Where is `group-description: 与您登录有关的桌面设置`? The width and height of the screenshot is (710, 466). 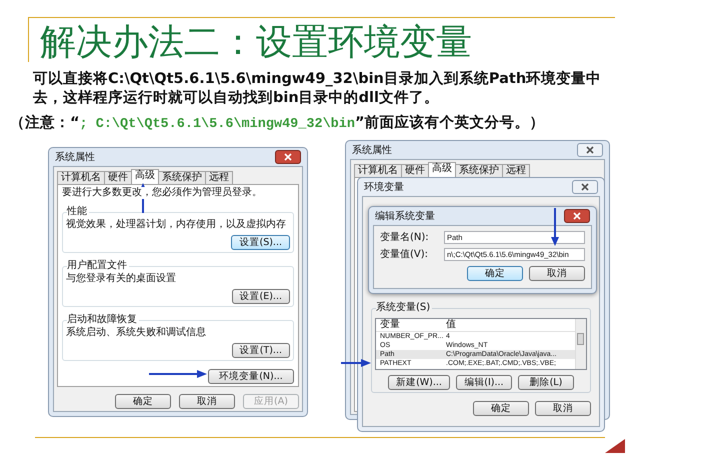
group-description: 与您登录有关的桌面设置 is located at coordinates (121, 279).